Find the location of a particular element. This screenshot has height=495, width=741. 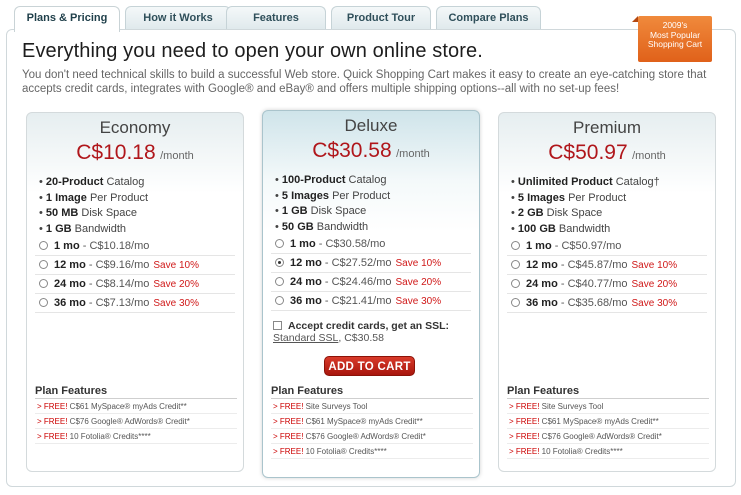

term-option-24mo: 24 mo - C$24.46/mo Save 20% is located at coordinates (371, 282).